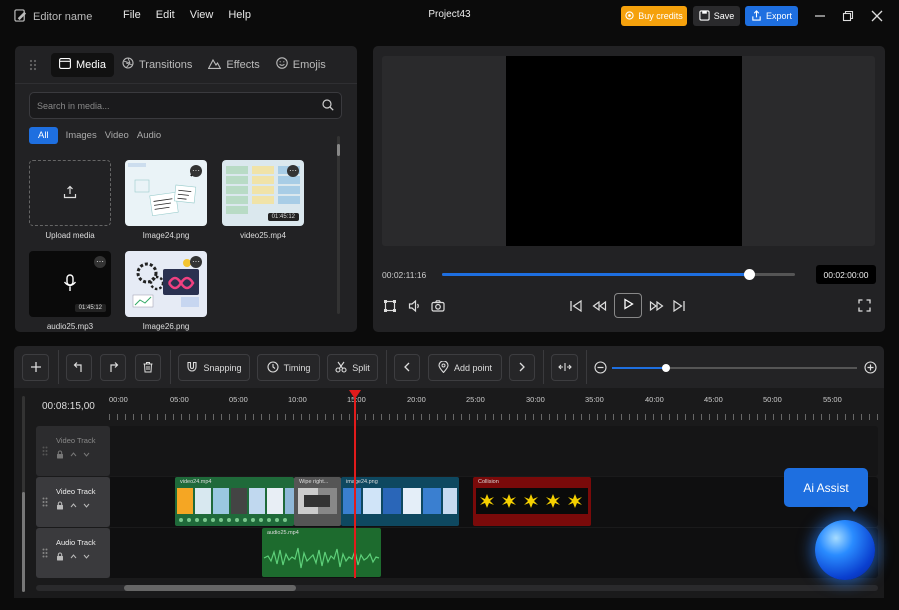  I want to click on media-item-video25: ··· 01:45:12 video25.mp4, so click(263, 200).